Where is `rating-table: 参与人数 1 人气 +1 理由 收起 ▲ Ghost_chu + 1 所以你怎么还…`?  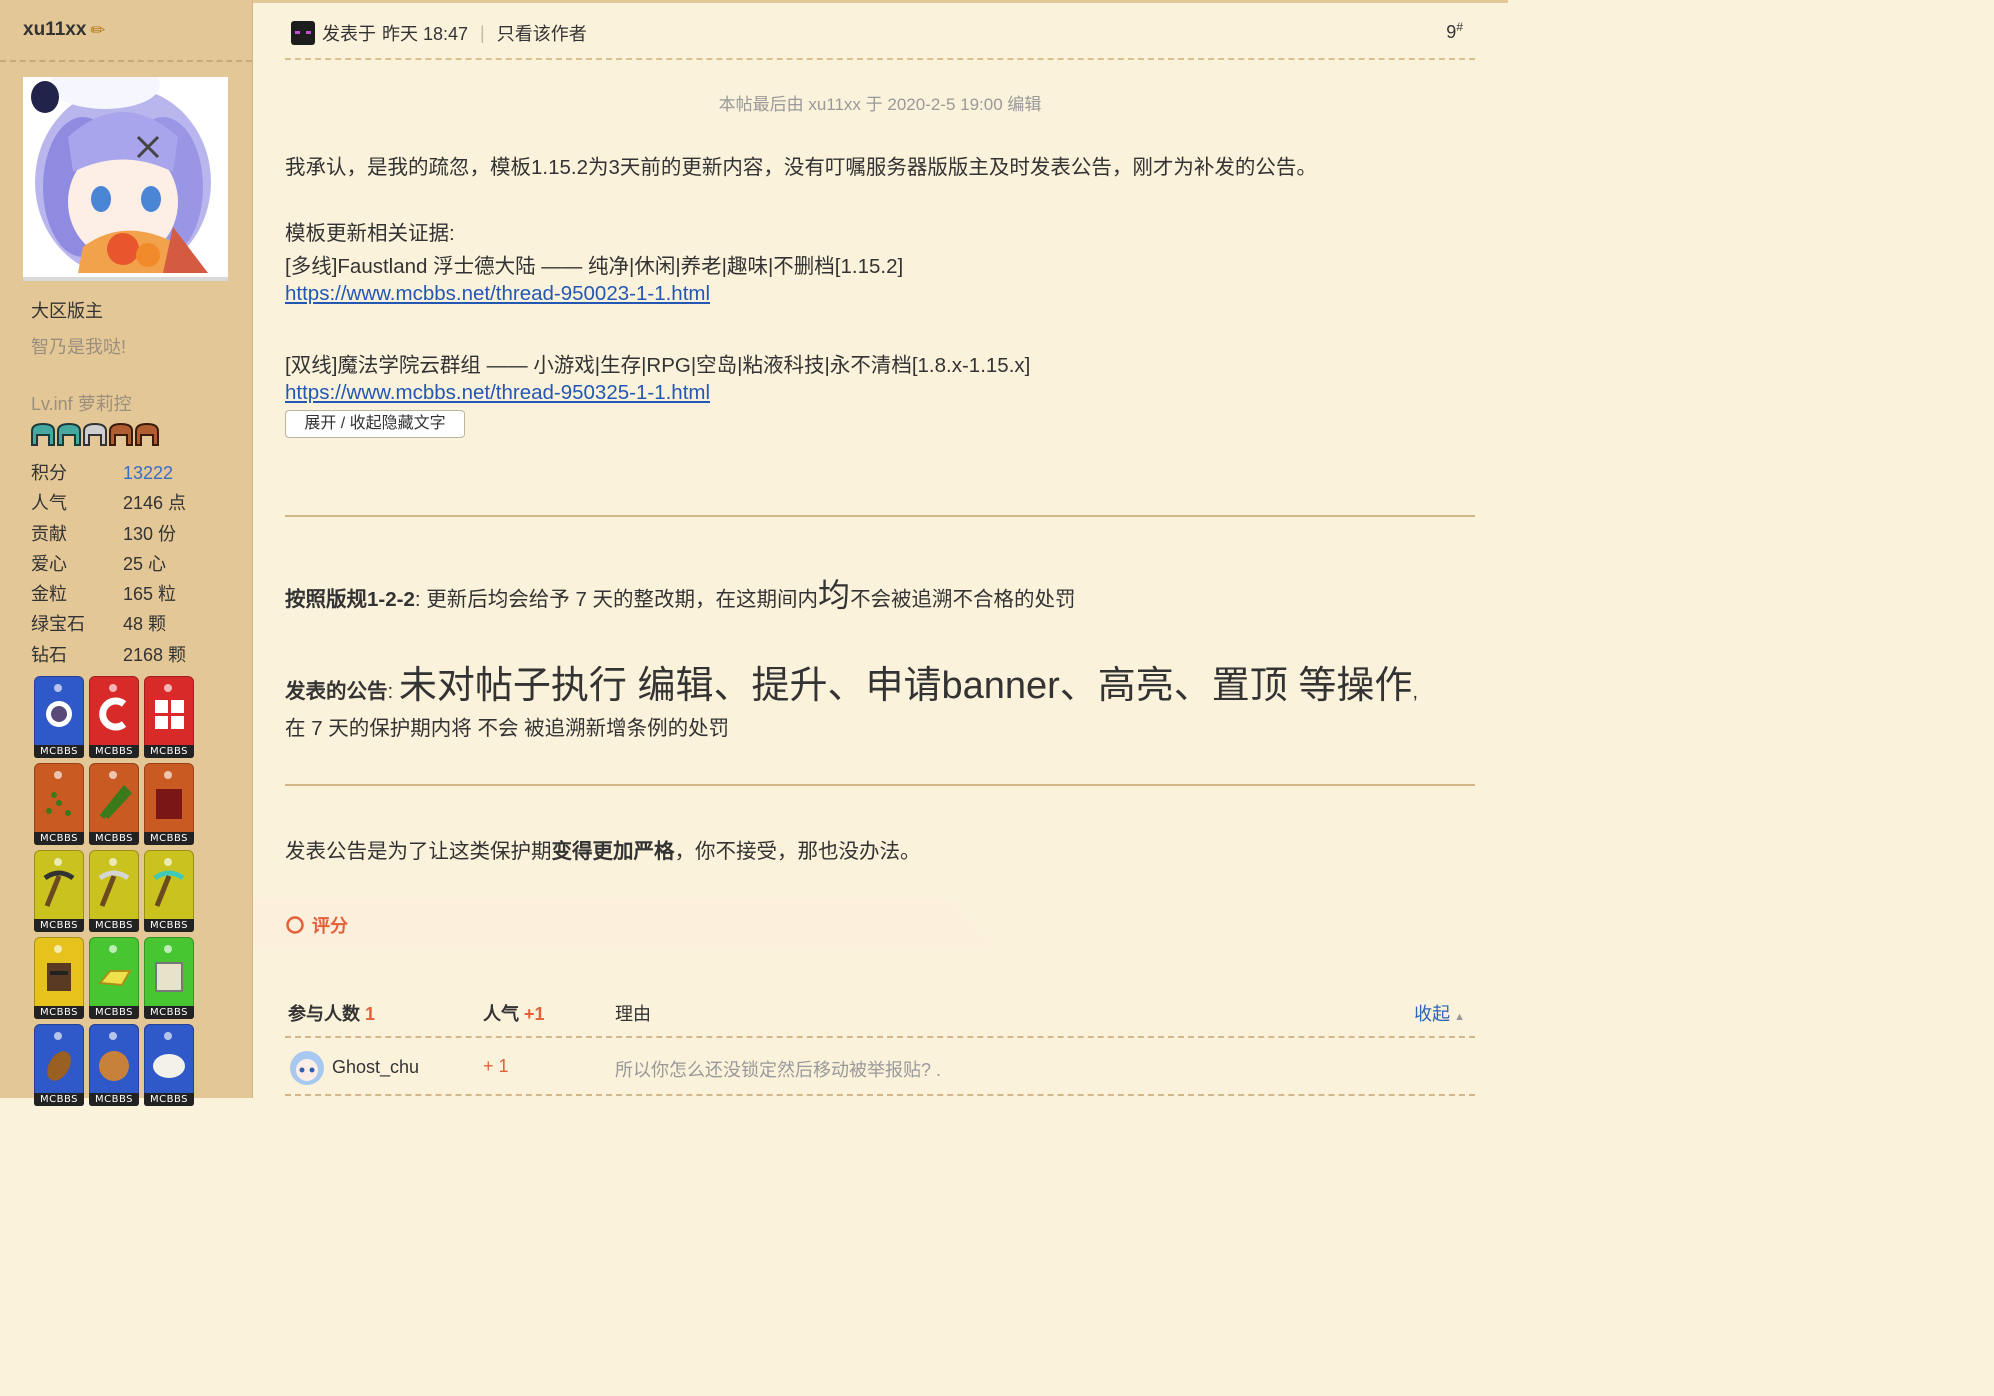
rating-table: 参与人数 1 人气 +1 理由 收起 ▲ Ghost_chu + 1 所以你怎么还… is located at coordinates (880, 1042).